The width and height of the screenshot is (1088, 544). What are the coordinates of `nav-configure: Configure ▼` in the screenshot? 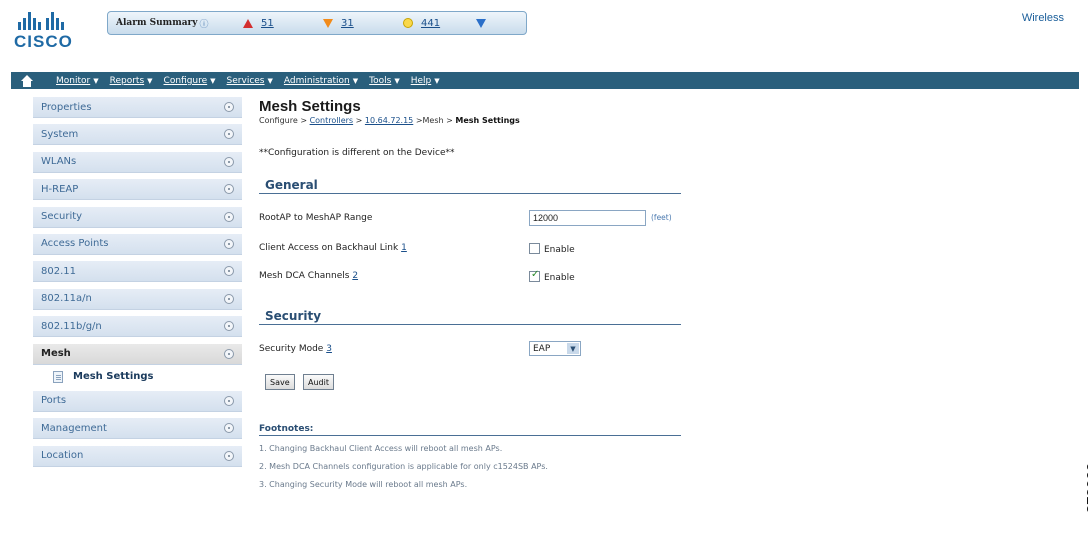 It's located at (190, 81).